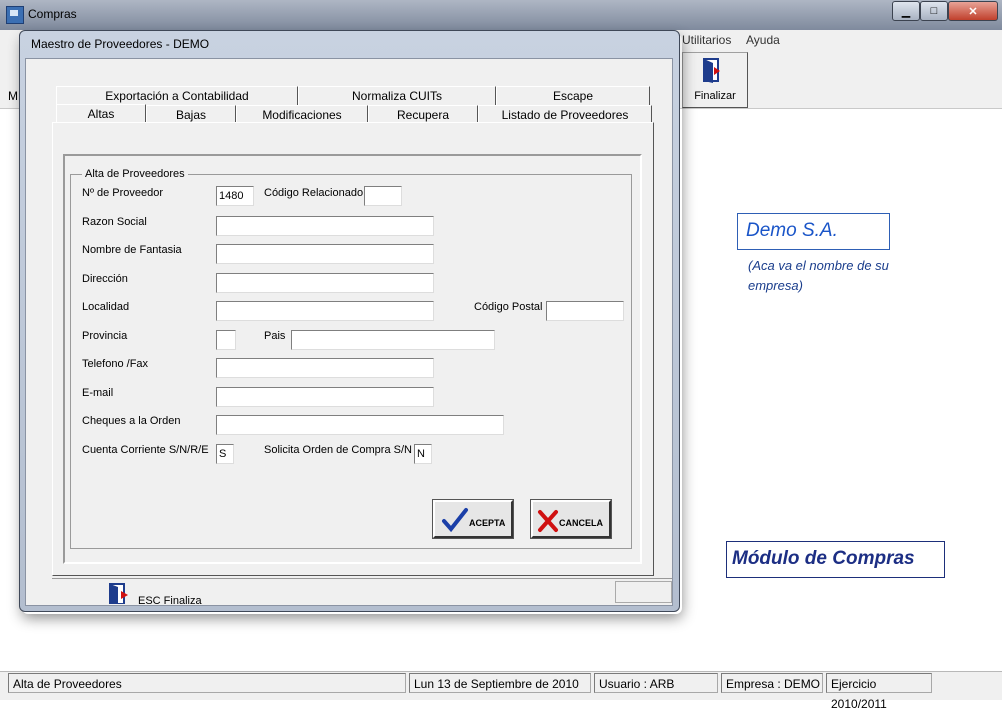  What do you see at coordinates (573, 95) in the screenshot?
I see `tab-escape: Escape` at bounding box center [573, 95].